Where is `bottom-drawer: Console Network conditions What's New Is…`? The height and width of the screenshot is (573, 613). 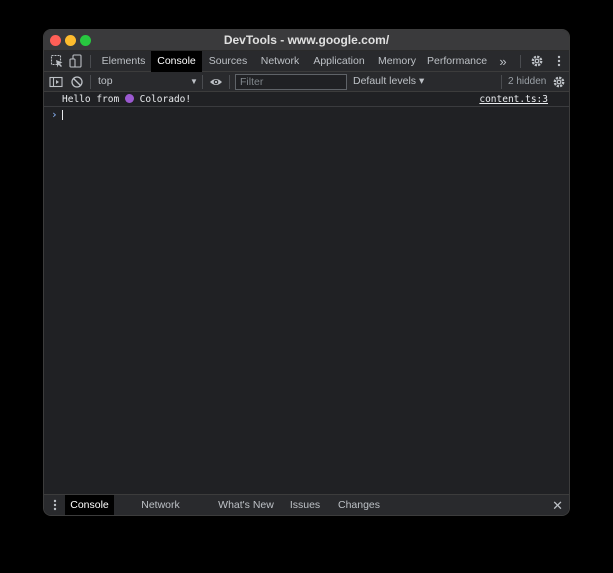
bottom-drawer: Console Network conditions What's New Is… is located at coordinates (306, 504).